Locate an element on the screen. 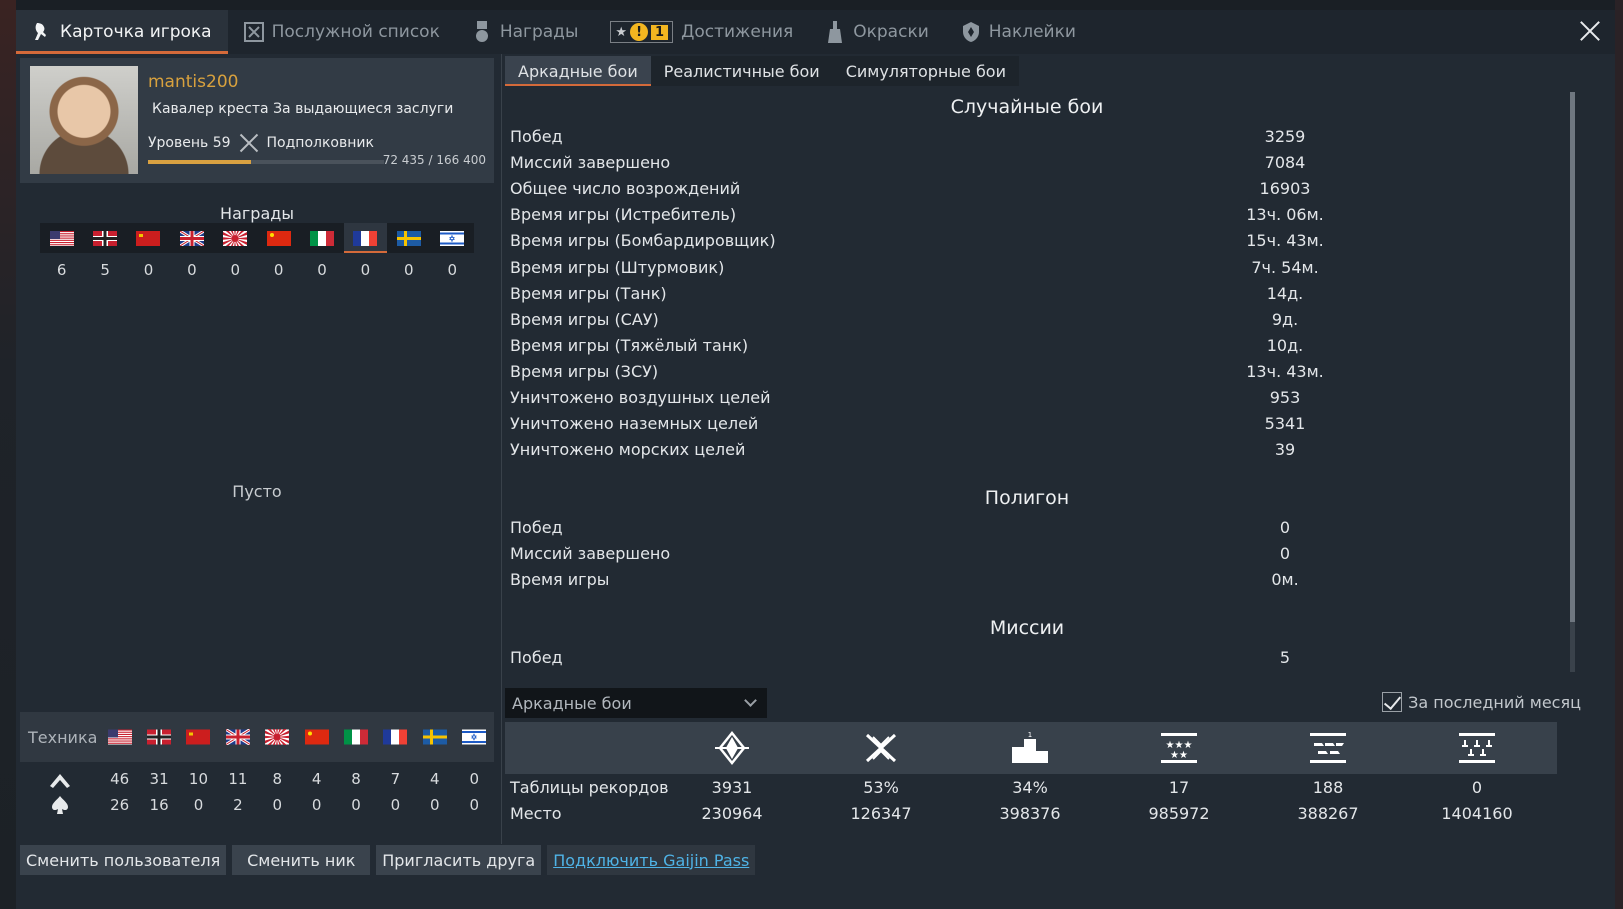 The width and height of the screenshot is (1623, 909). player-title: Кавалер креста За выдающиеся заслуги is located at coordinates (302, 109).